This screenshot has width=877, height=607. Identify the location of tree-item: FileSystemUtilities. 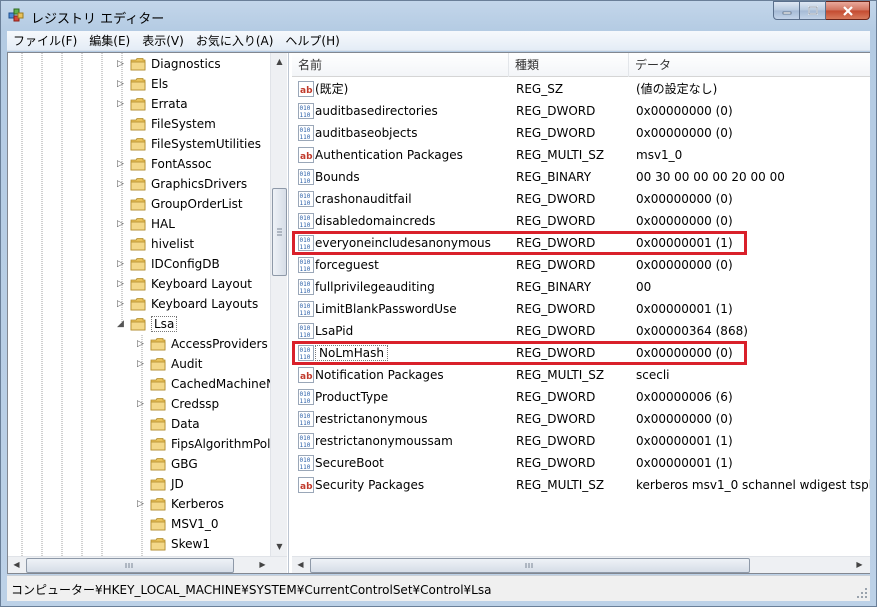
(188, 144).